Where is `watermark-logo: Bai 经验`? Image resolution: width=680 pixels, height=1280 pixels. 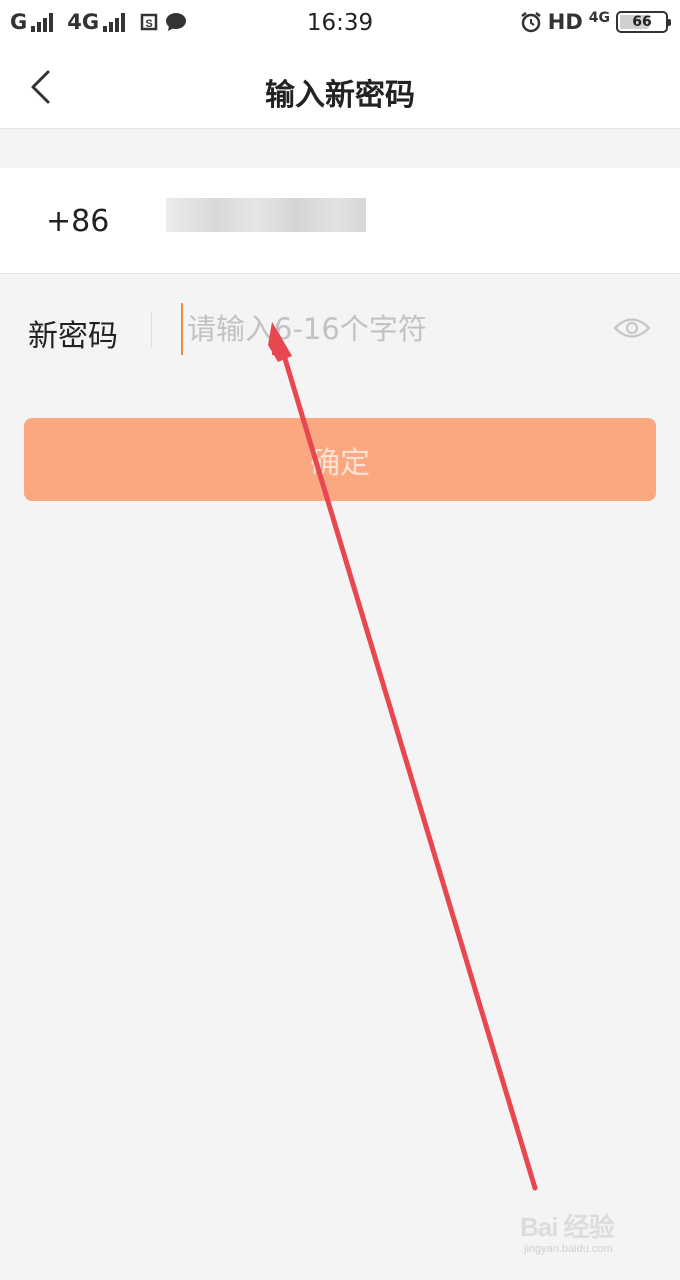
watermark-logo: Bai 经验 is located at coordinates (567, 1227).